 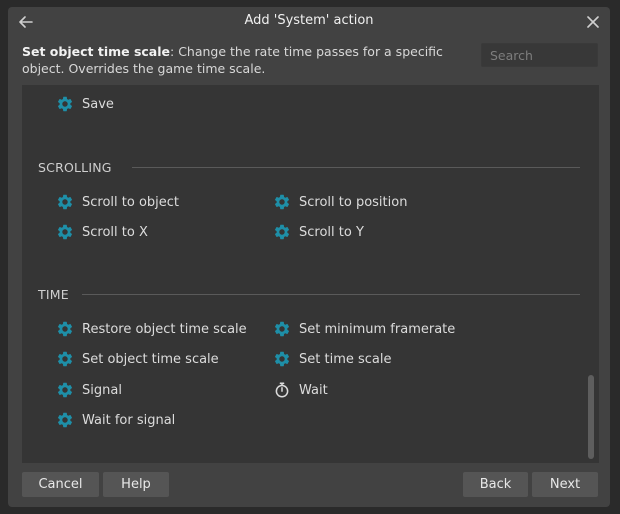 I want to click on scrollbar-thumb, so click(x=591, y=417).